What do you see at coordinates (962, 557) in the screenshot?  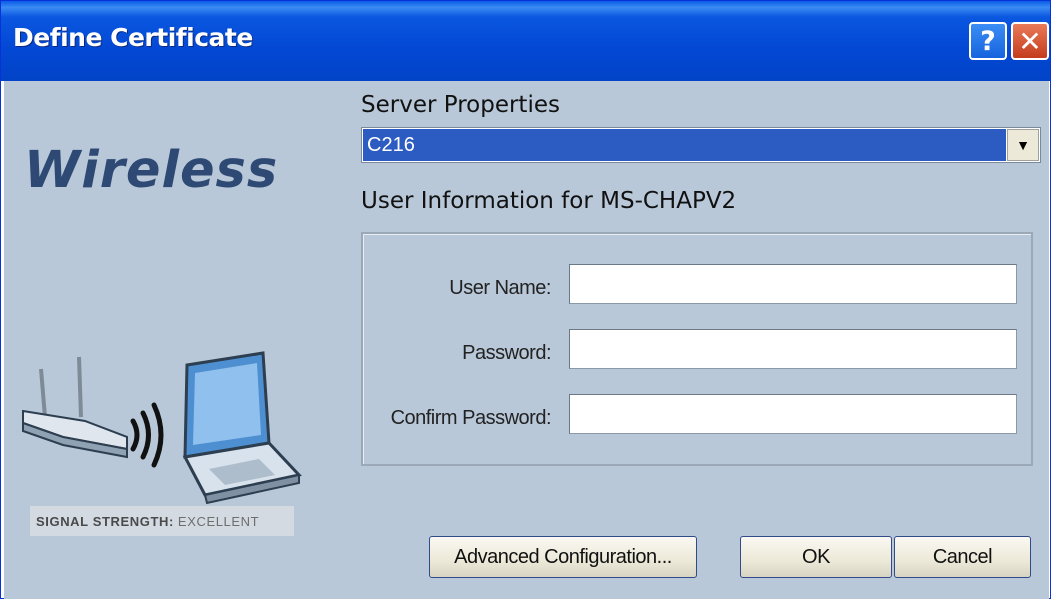 I see `cancel-button: Cancel` at bounding box center [962, 557].